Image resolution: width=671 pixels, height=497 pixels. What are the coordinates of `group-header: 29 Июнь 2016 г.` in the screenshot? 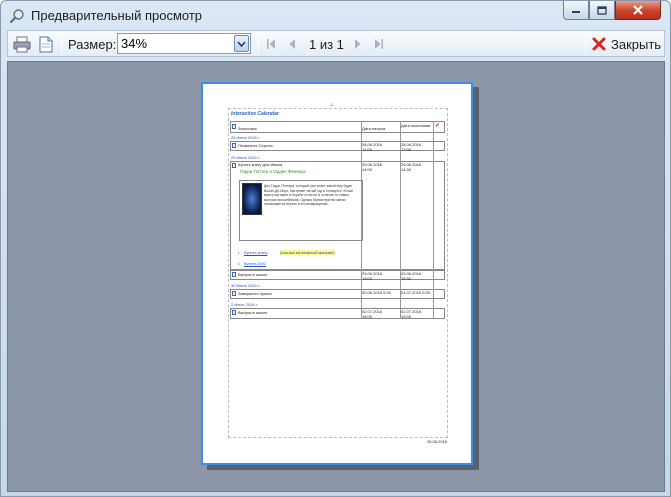 It's located at (245, 157).